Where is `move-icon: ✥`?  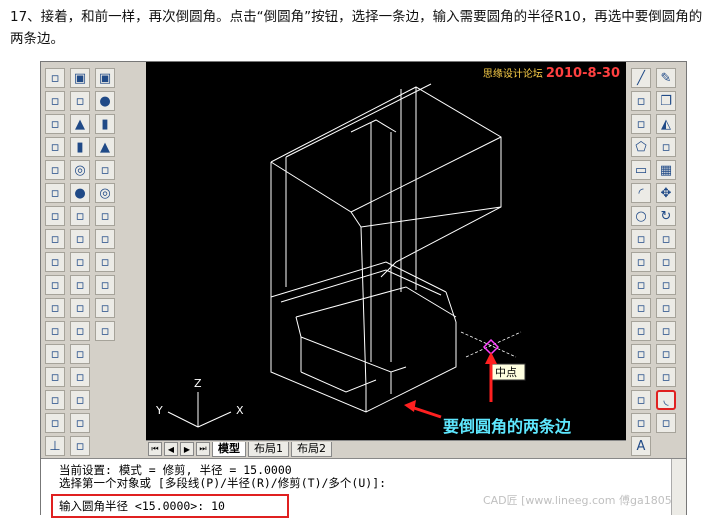 move-icon: ✥ is located at coordinates (666, 193).